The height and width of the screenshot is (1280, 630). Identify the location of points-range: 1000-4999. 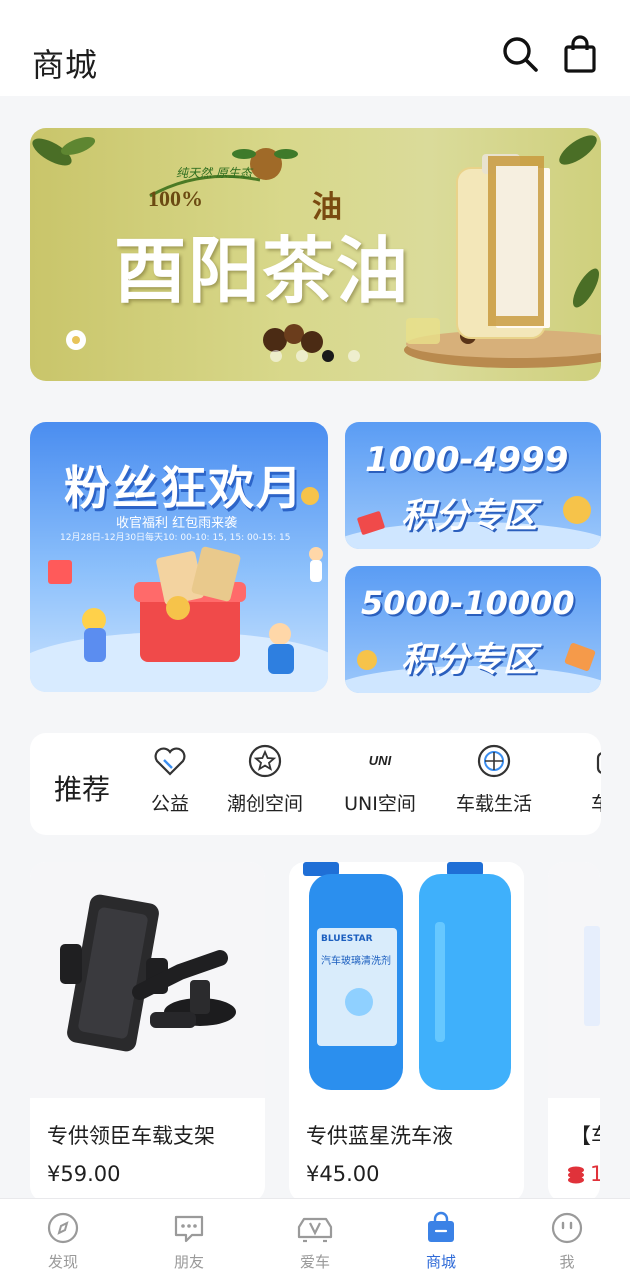
(467, 460).